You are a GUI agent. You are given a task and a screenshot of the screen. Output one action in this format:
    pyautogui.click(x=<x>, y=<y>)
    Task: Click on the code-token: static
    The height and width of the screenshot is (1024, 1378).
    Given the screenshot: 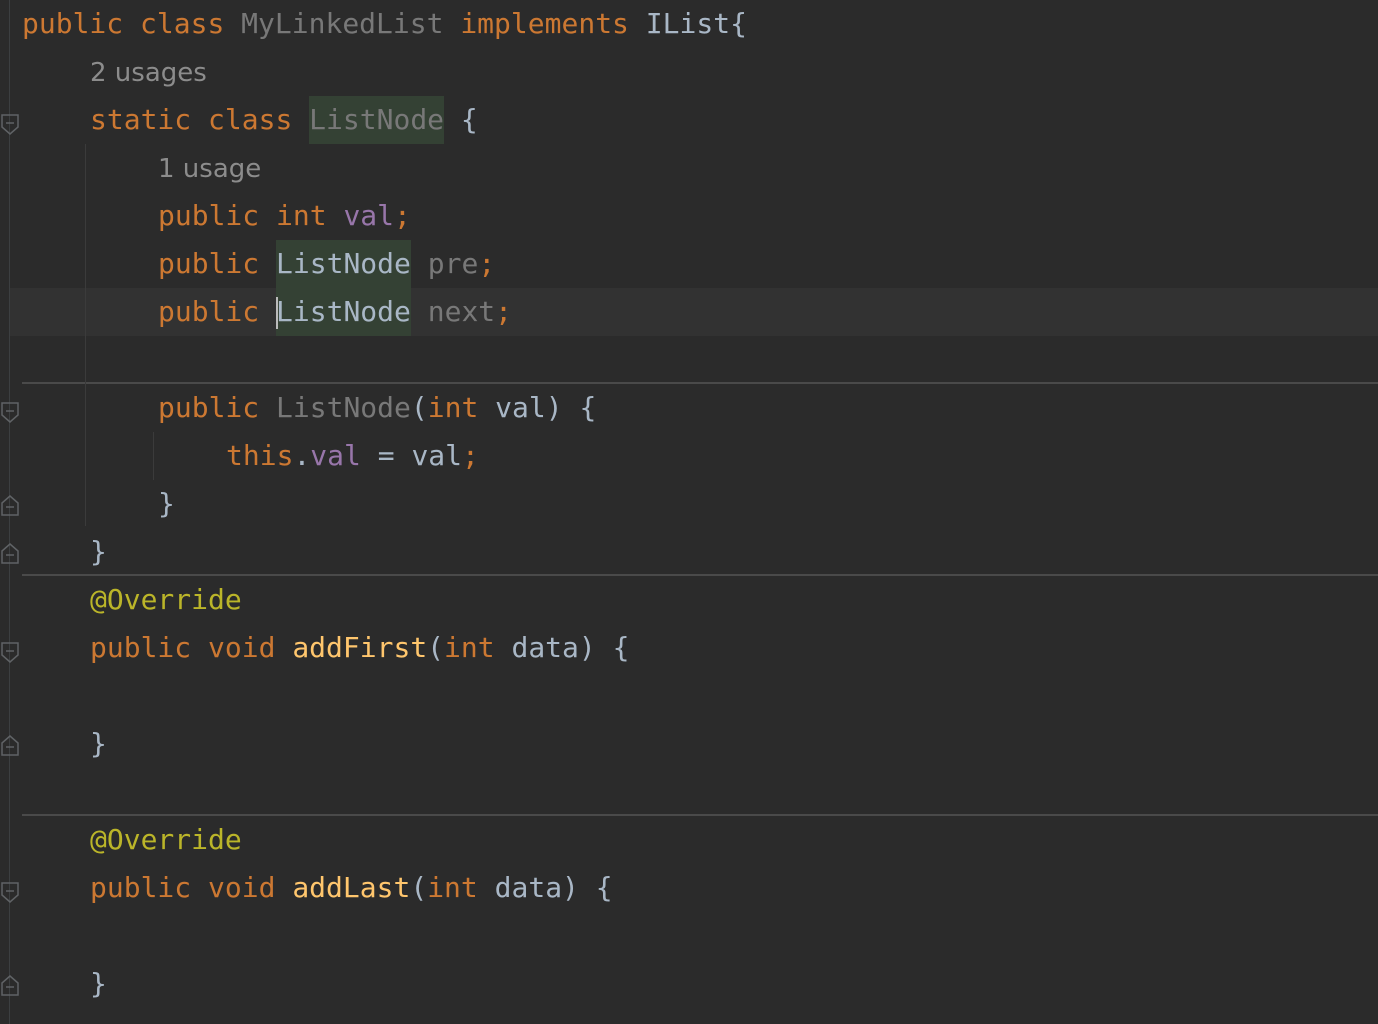 What is the action you would take?
    pyautogui.click(x=149, y=119)
    